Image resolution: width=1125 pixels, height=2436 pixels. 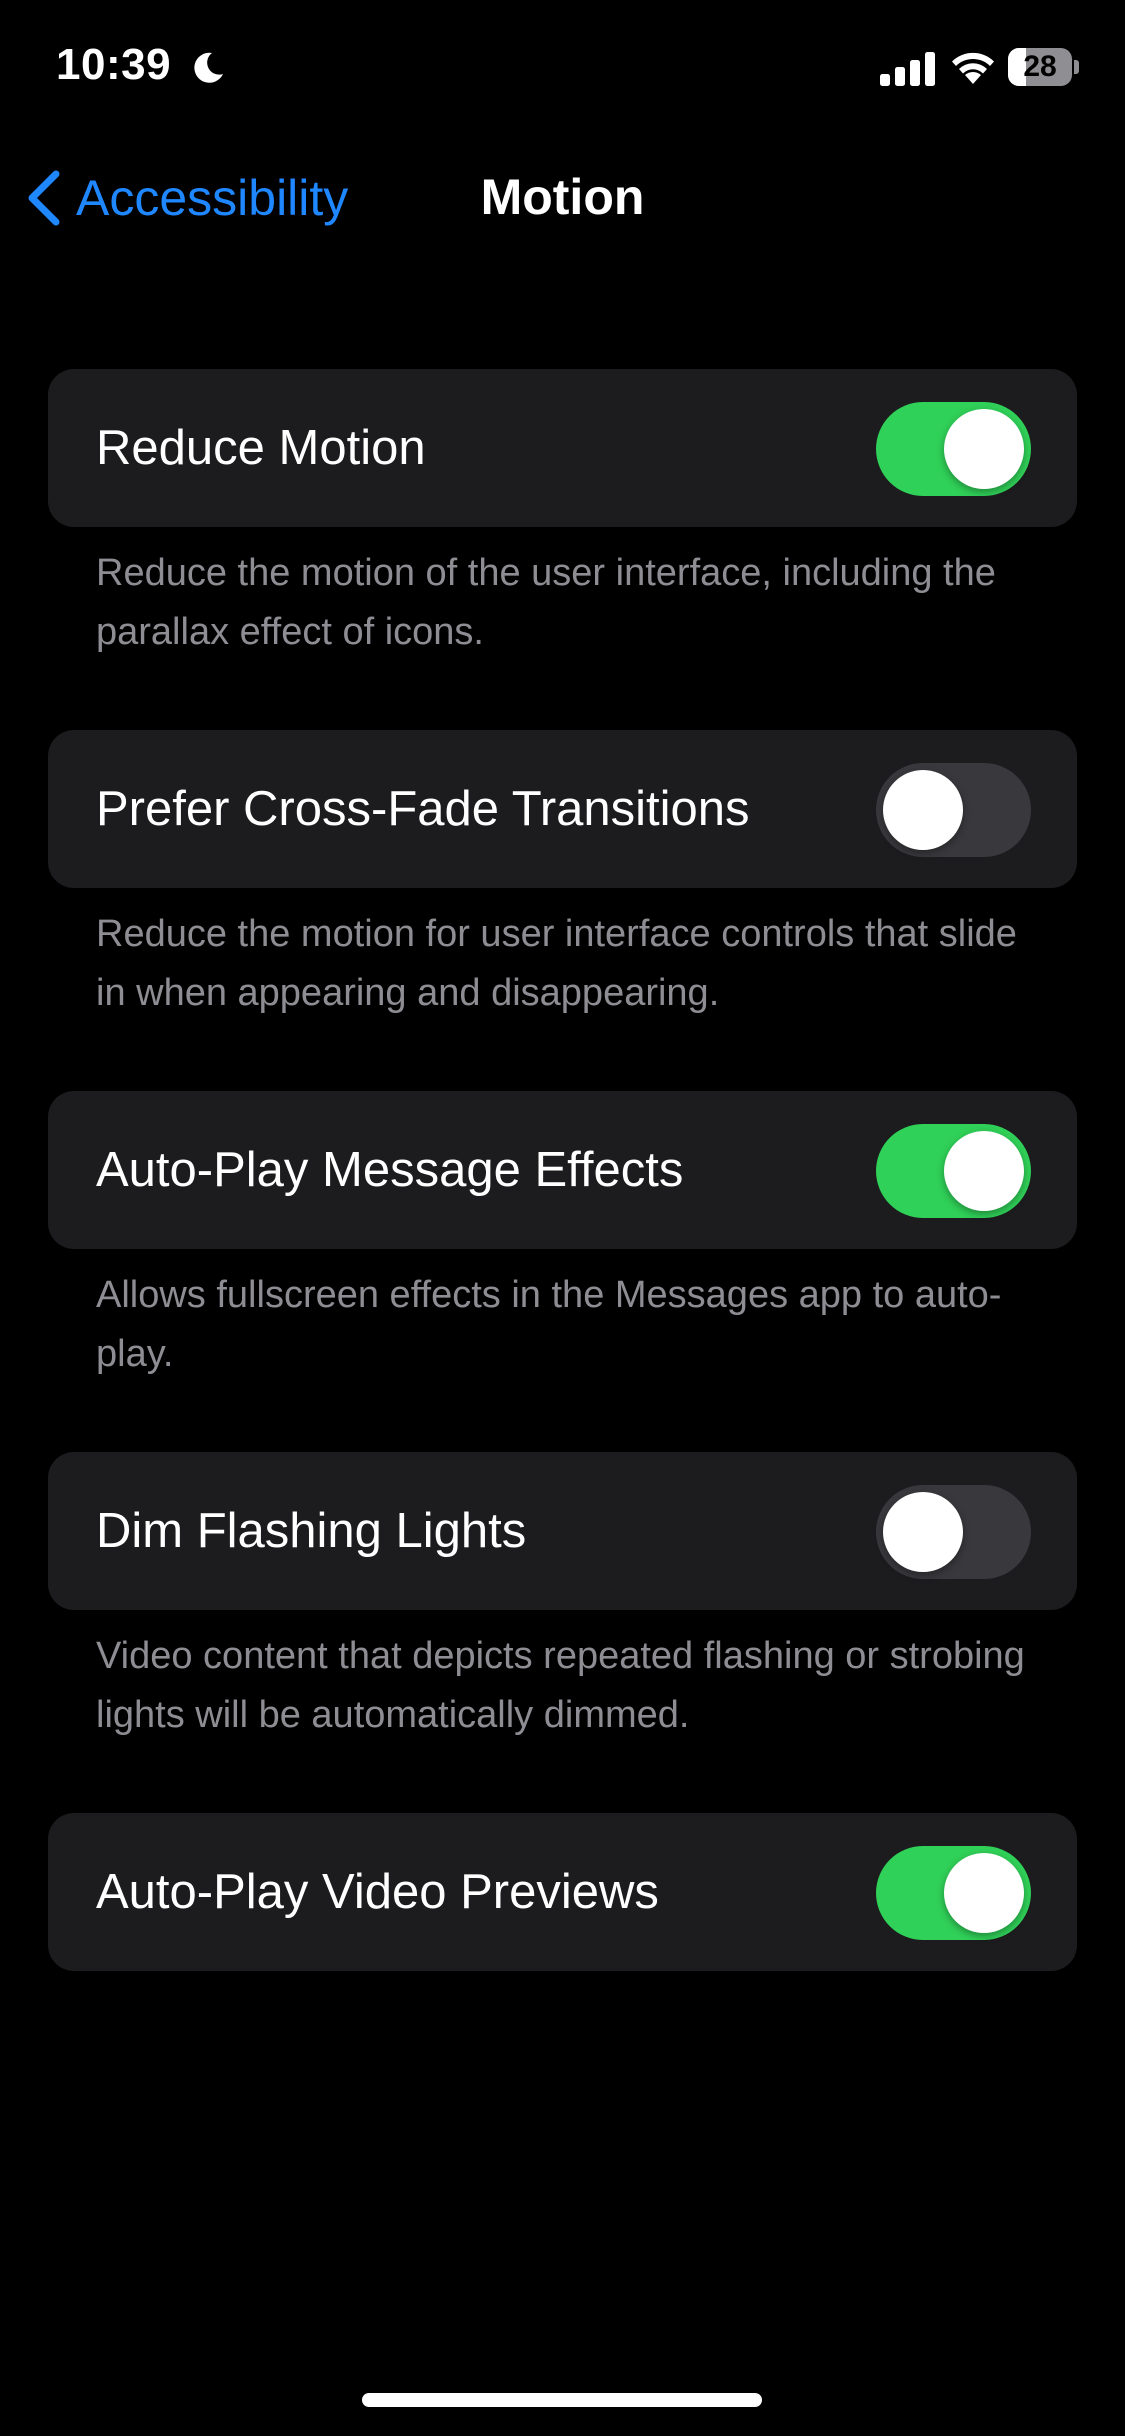 I want to click on dim-flashing-lights-toggle, so click(x=953, y=1532).